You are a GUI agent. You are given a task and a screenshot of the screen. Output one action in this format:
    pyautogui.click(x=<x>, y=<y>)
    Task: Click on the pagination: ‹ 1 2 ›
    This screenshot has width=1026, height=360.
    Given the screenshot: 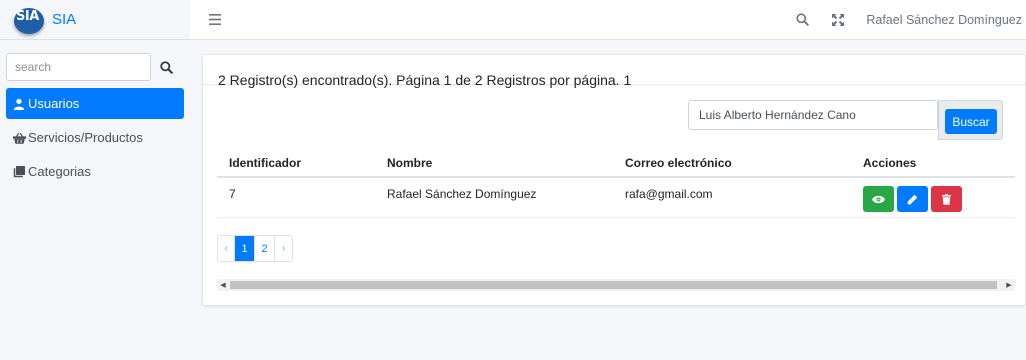 What is the action you would take?
    pyautogui.click(x=255, y=248)
    